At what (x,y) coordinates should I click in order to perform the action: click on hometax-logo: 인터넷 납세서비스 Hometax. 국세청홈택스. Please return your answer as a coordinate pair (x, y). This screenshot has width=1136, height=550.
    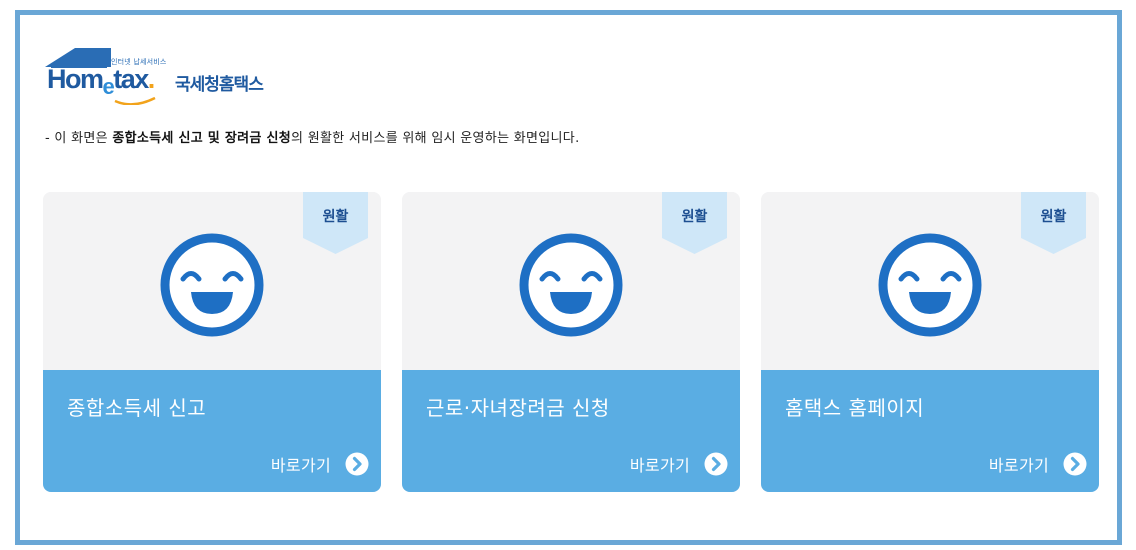
    Looking at the image, I should click on (165, 75).